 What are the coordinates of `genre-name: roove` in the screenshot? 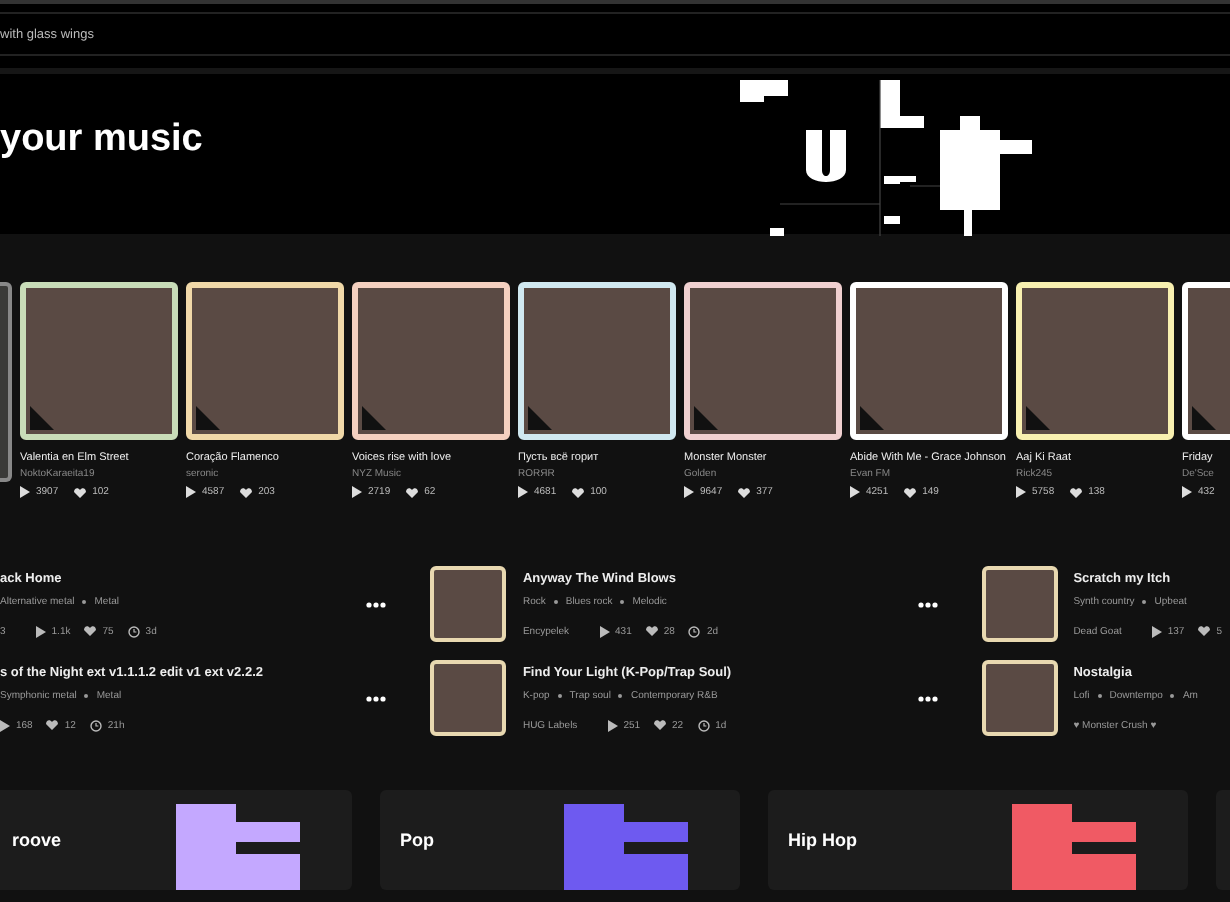 It's located at (37, 840).